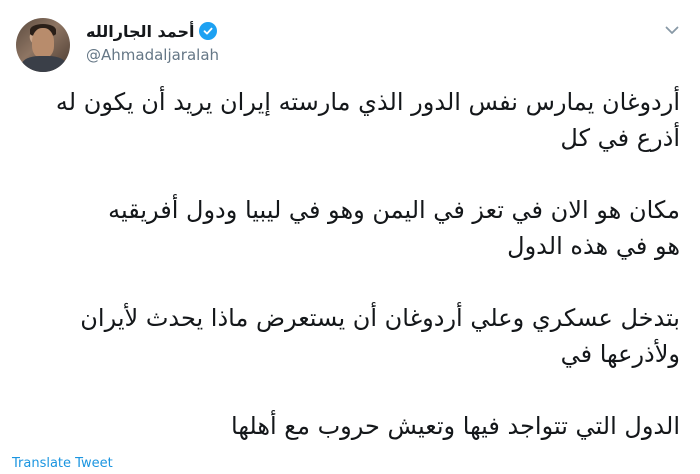 The height and width of the screenshot is (474, 700). What do you see at coordinates (140, 31) in the screenshot?
I see `author-display-name: أحمد الجارالله` at bounding box center [140, 31].